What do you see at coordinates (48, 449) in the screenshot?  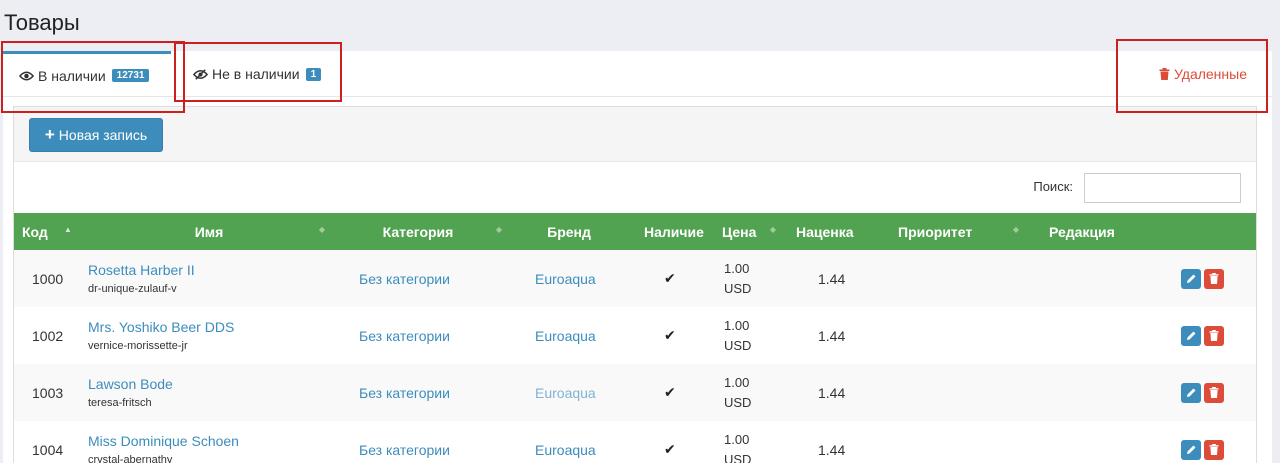 I see `cell-code: 1004` at bounding box center [48, 449].